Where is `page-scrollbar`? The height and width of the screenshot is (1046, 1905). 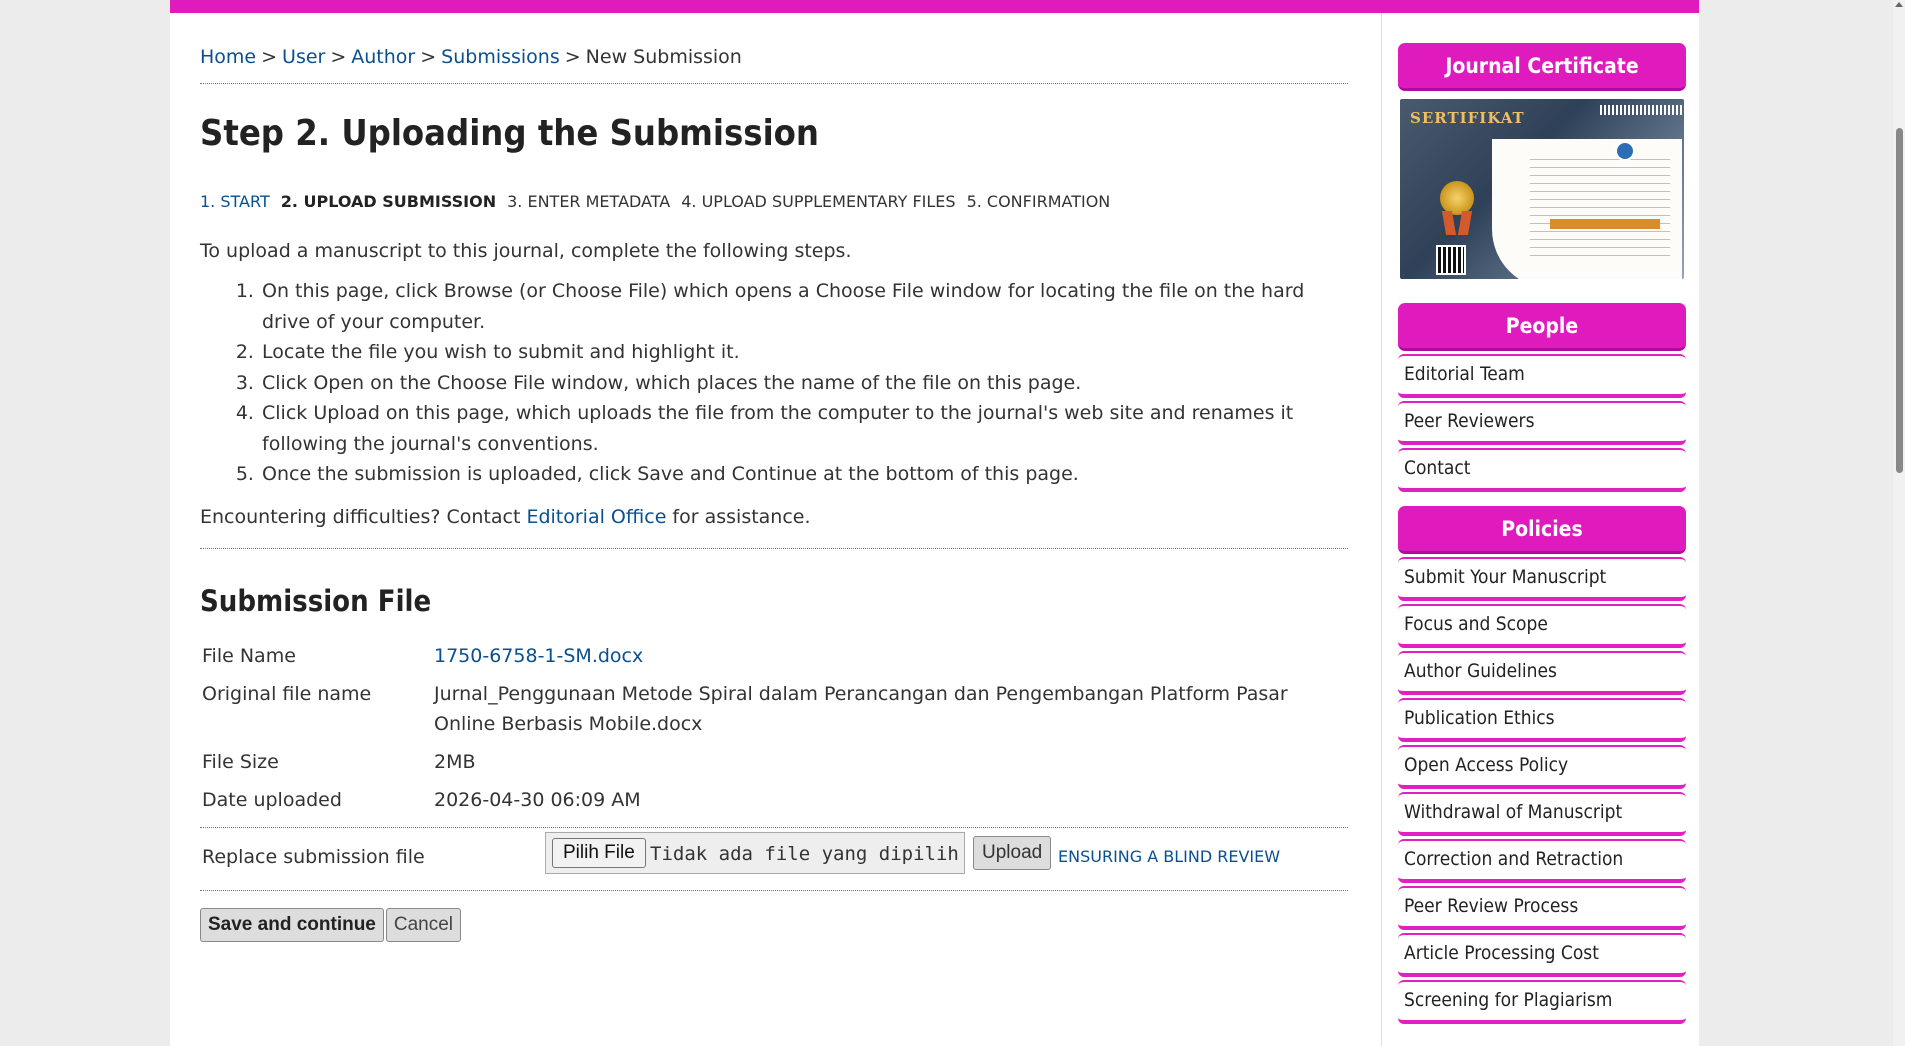
page-scrollbar is located at coordinates (1899, 523).